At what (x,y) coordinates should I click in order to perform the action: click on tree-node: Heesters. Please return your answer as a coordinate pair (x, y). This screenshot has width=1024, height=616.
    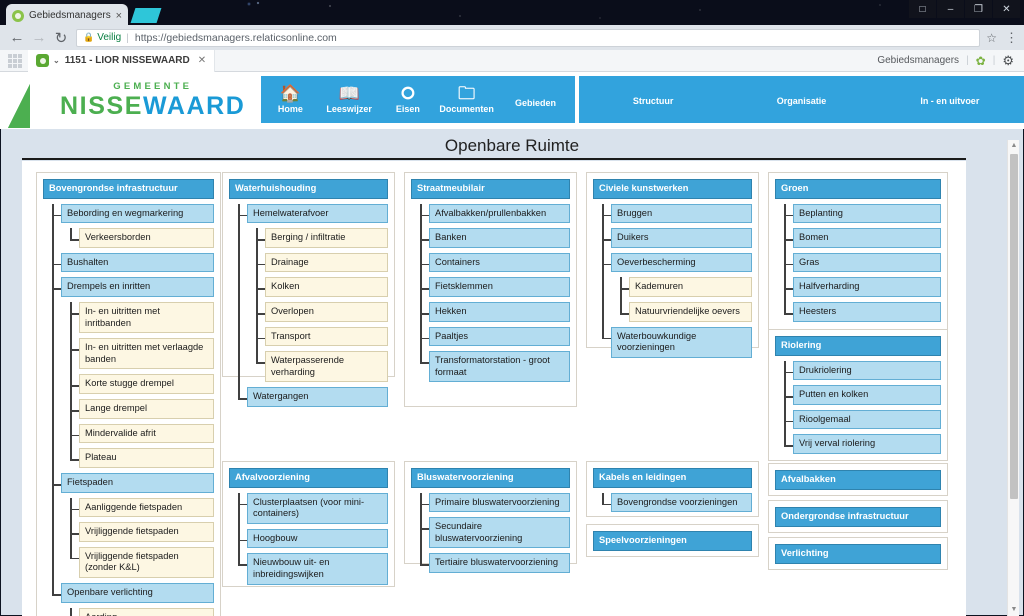
    Looking at the image, I should click on (867, 312).